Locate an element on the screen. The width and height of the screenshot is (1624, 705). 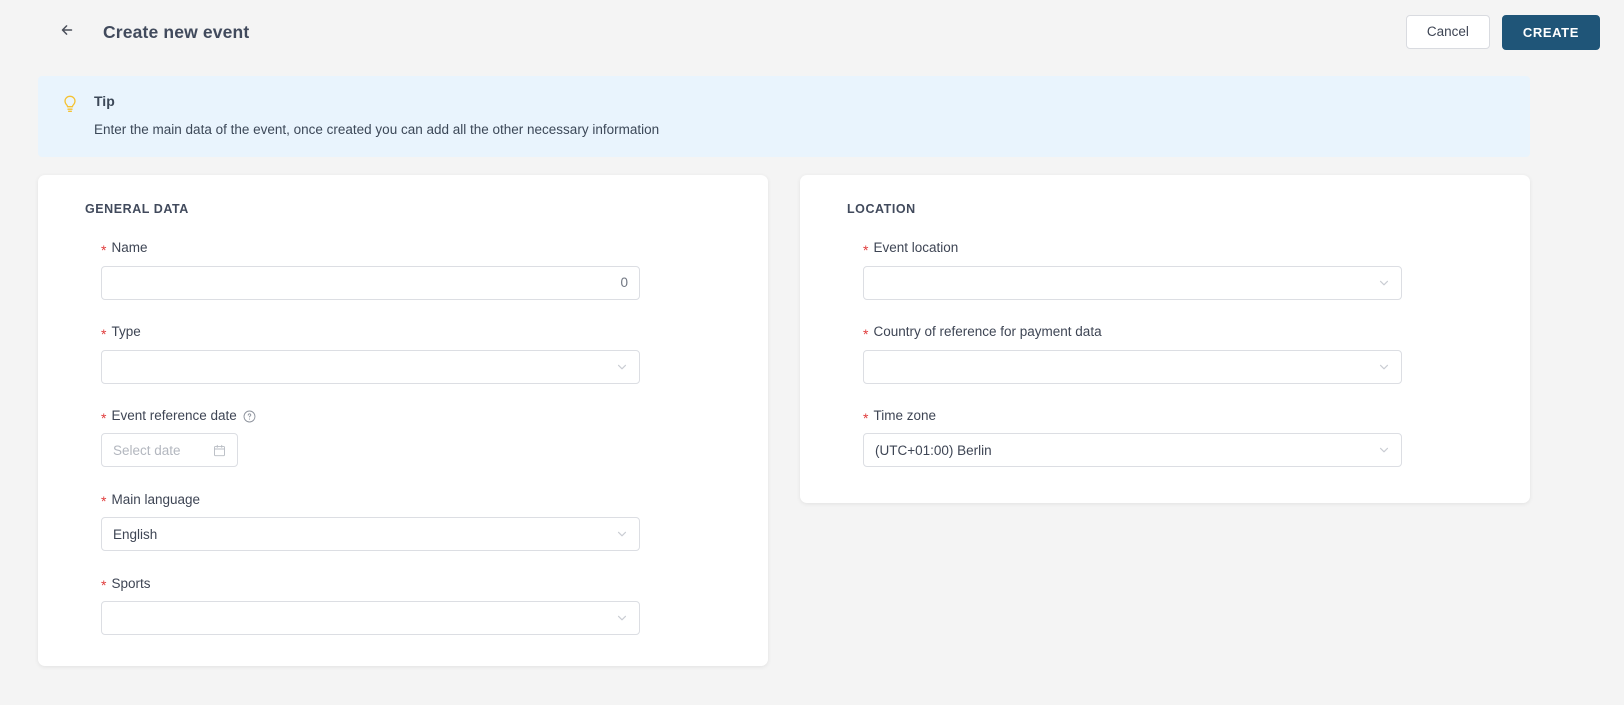
field-sports: * Sports is located at coordinates (403, 605).